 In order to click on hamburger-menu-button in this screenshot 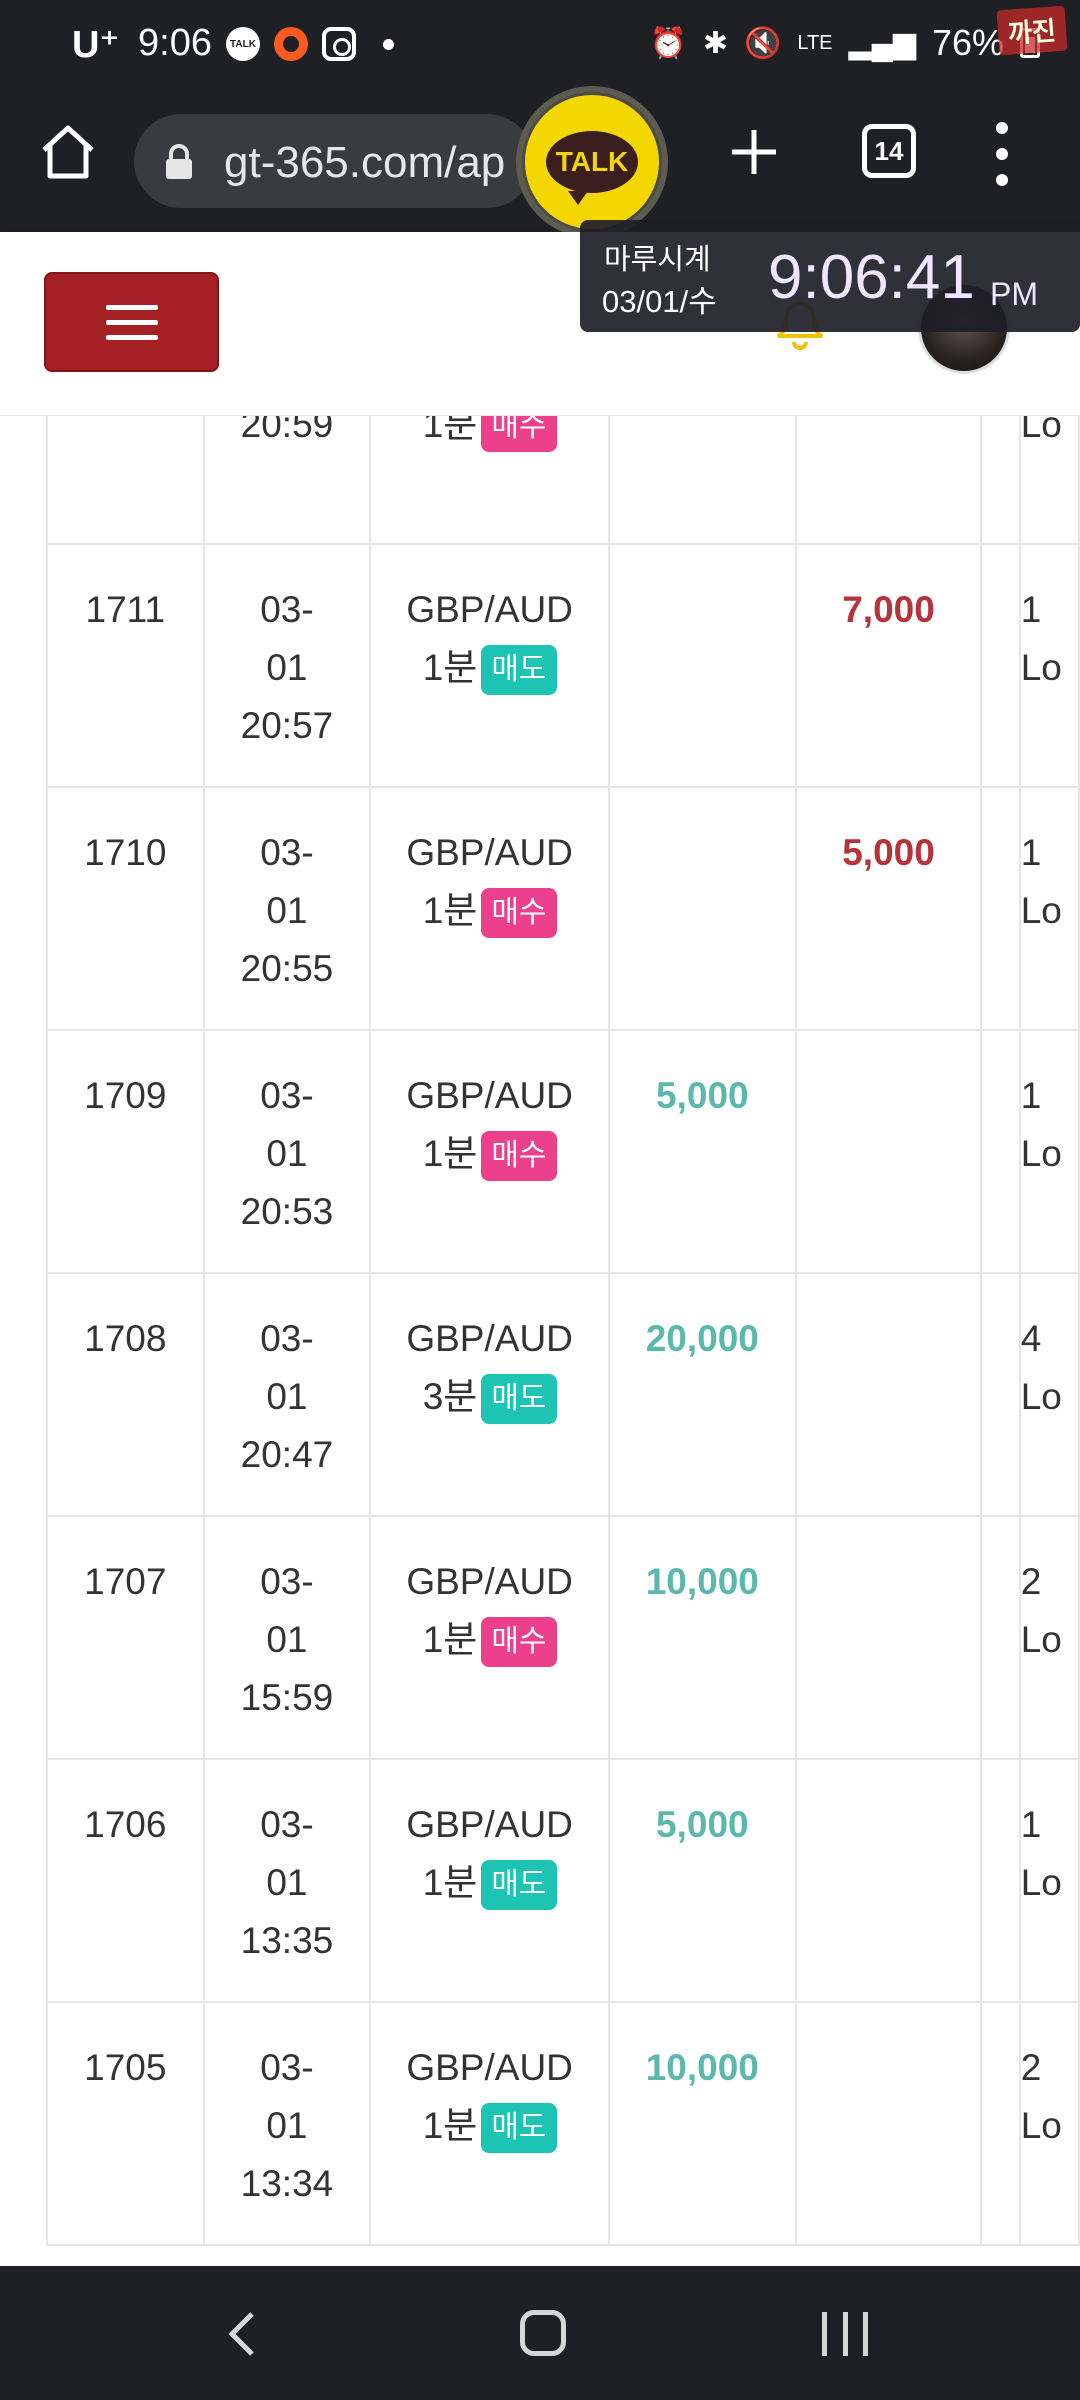, I will do `click(131, 322)`.